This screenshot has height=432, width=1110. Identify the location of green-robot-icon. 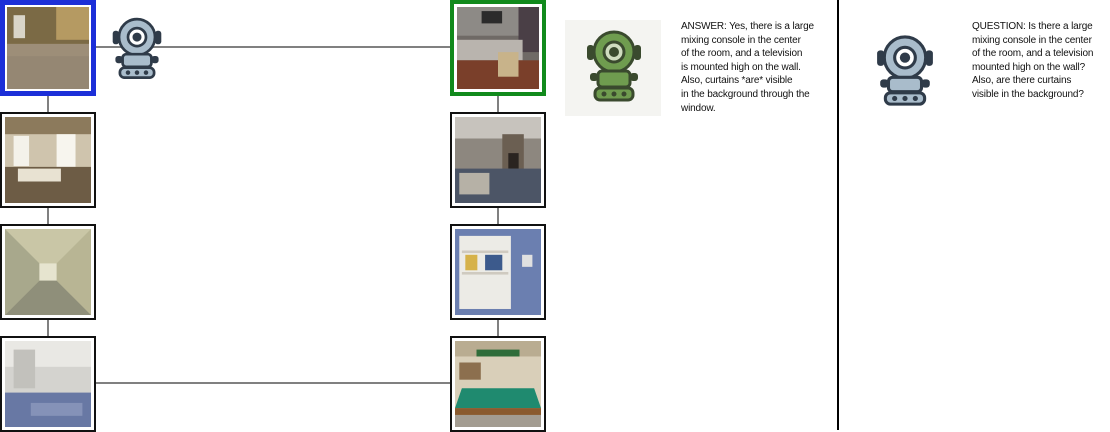
(613, 68).